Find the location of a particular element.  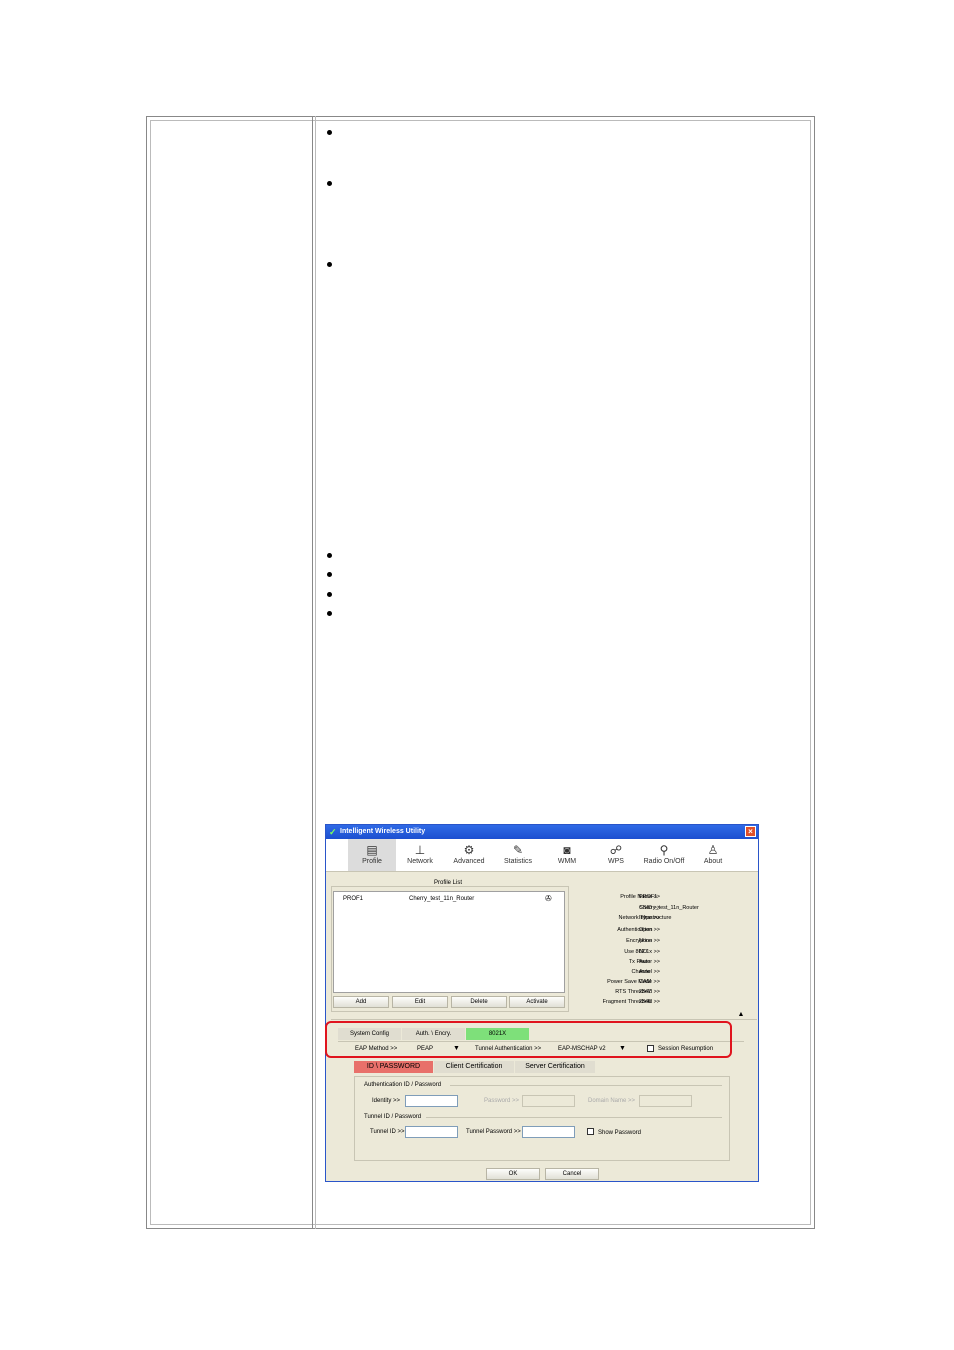

domain-name-label: Domain Name >> is located at coordinates (612, 1101).